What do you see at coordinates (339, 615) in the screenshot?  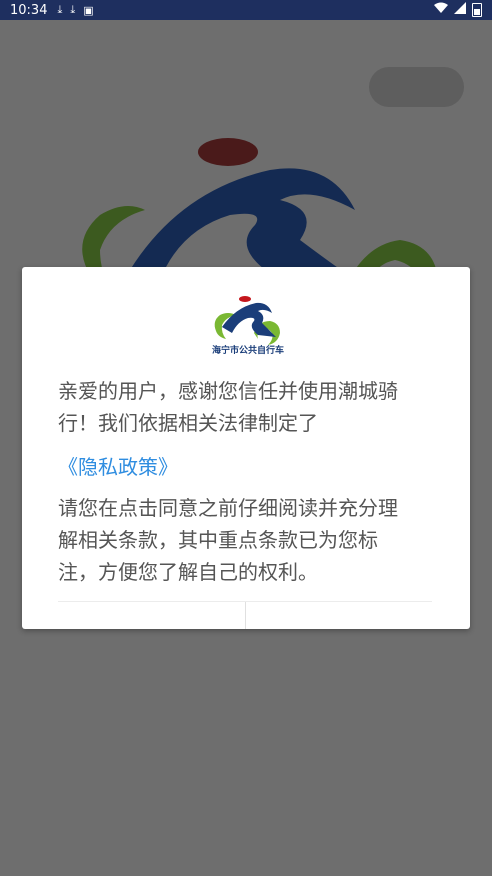 I see `agree-button` at bounding box center [339, 615].